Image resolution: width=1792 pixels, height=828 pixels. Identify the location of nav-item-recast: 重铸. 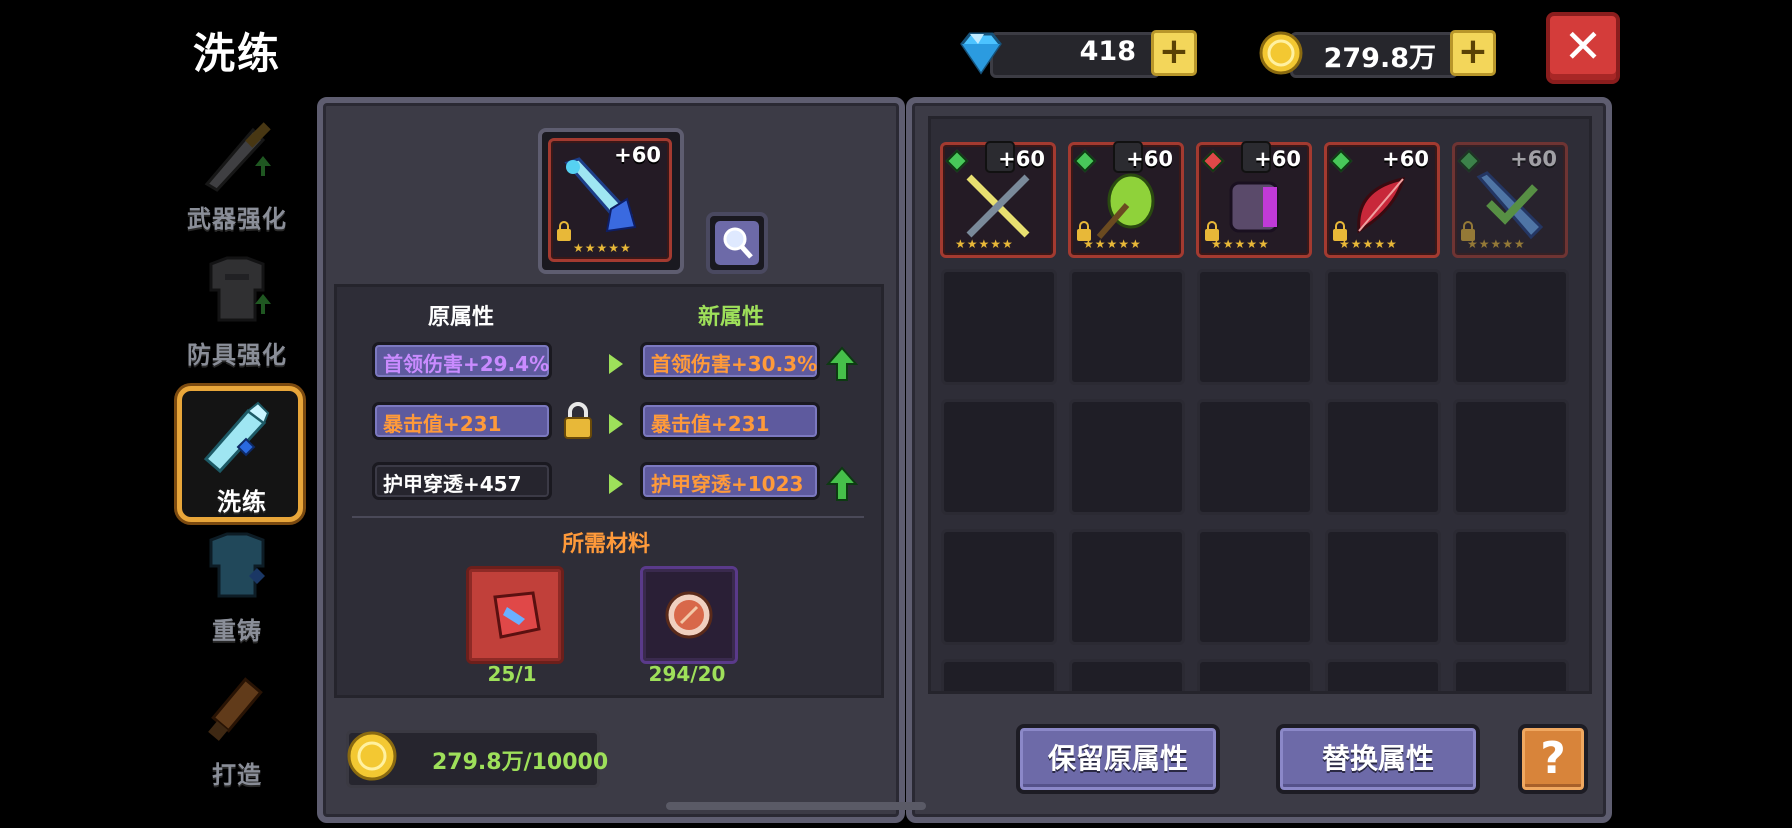
(237, 583).